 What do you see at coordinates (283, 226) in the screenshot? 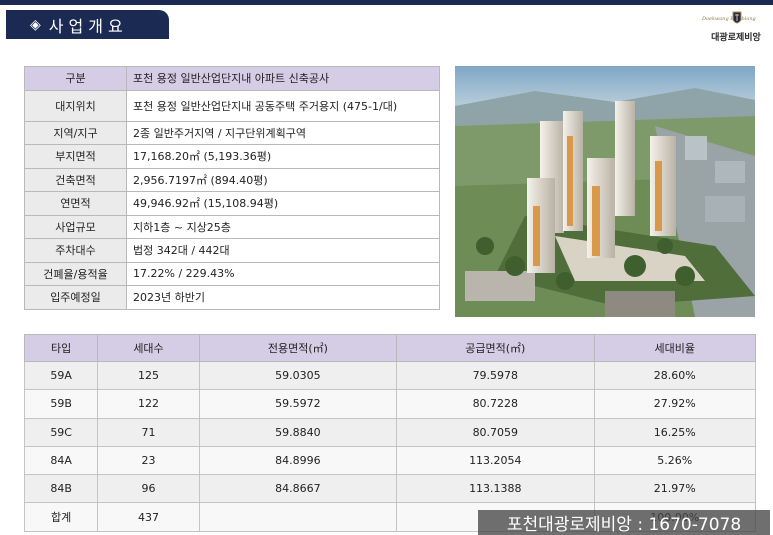
I see `overview-value: 지하1층 ~ 지상25층` at bounding box center [283, 226].